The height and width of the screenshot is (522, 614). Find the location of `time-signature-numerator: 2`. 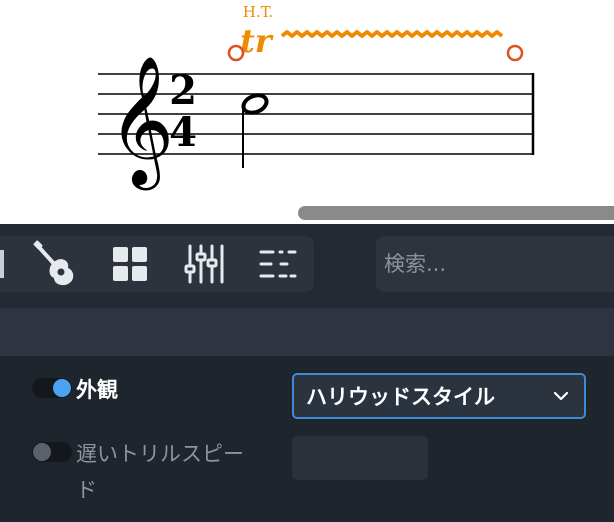

time-signature-numerator: 2 is located at coordinates (183, 90).